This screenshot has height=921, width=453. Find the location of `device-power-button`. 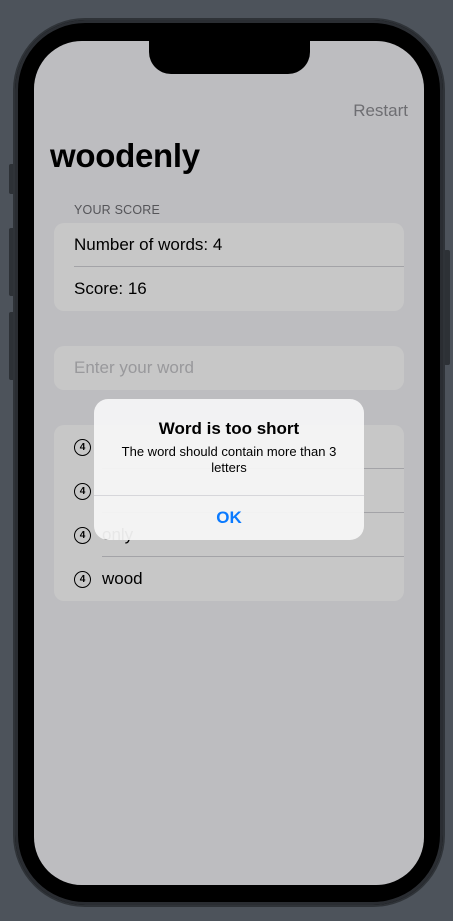

device-power-button is located at coordinates (447, 307).